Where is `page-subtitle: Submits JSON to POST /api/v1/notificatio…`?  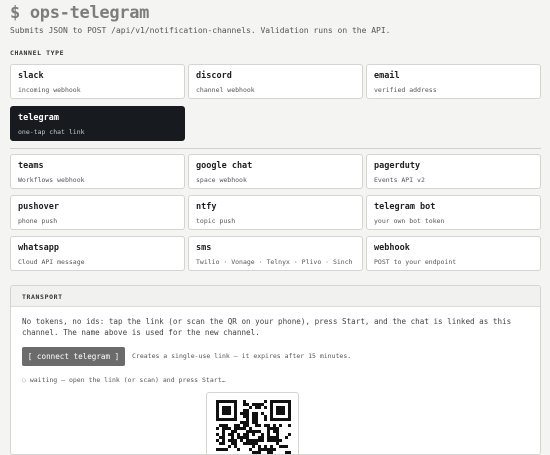 page-subtitle: Submits JSON to POST /api/v1/notificatio… is located at coordinates (200, 30).